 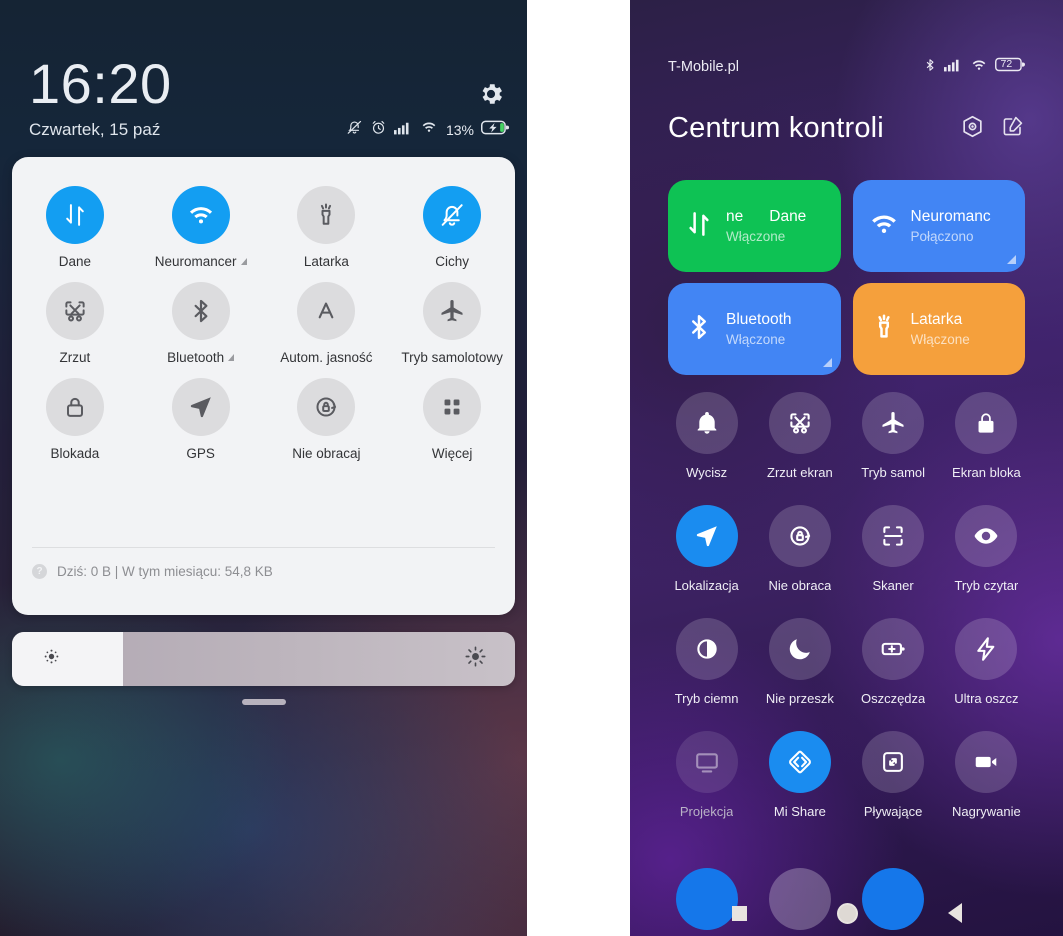 What do you see at coordinates (459, 129) in the screenshot?
I see `battery-percent-label: 13%` at bounding box center [459, 129].